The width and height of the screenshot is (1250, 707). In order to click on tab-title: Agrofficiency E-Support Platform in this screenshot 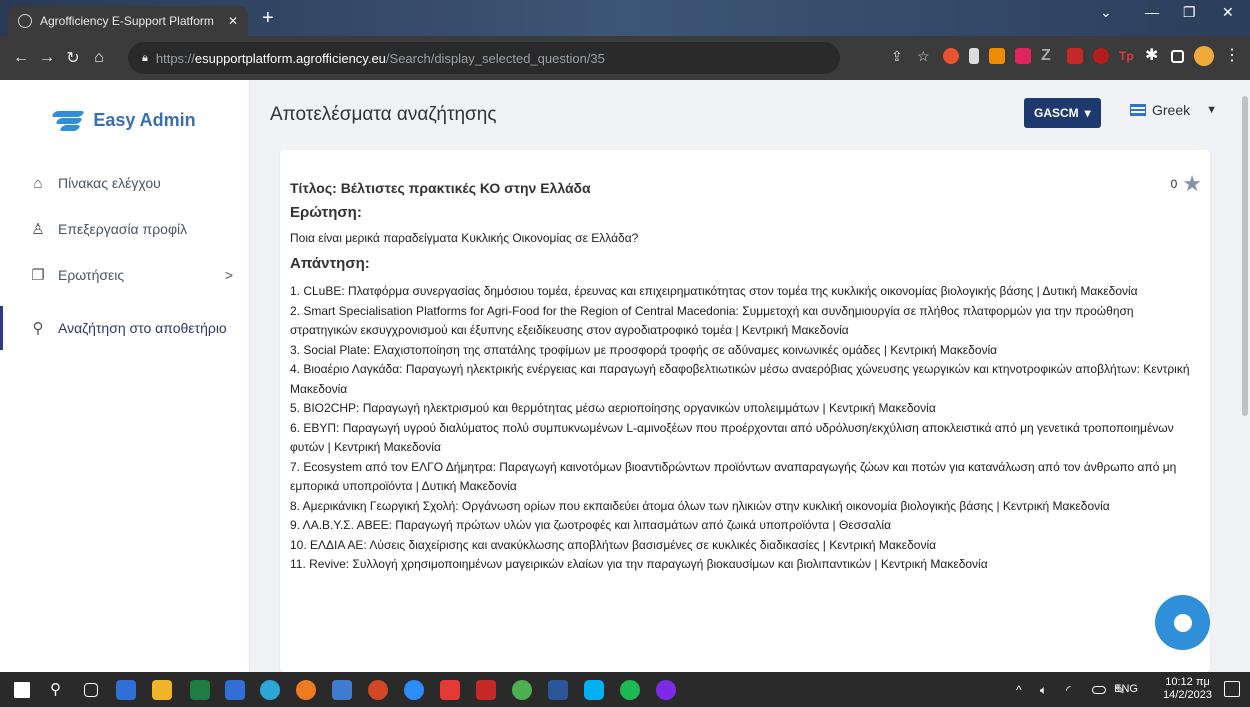, I will do `click(127, 21)`.